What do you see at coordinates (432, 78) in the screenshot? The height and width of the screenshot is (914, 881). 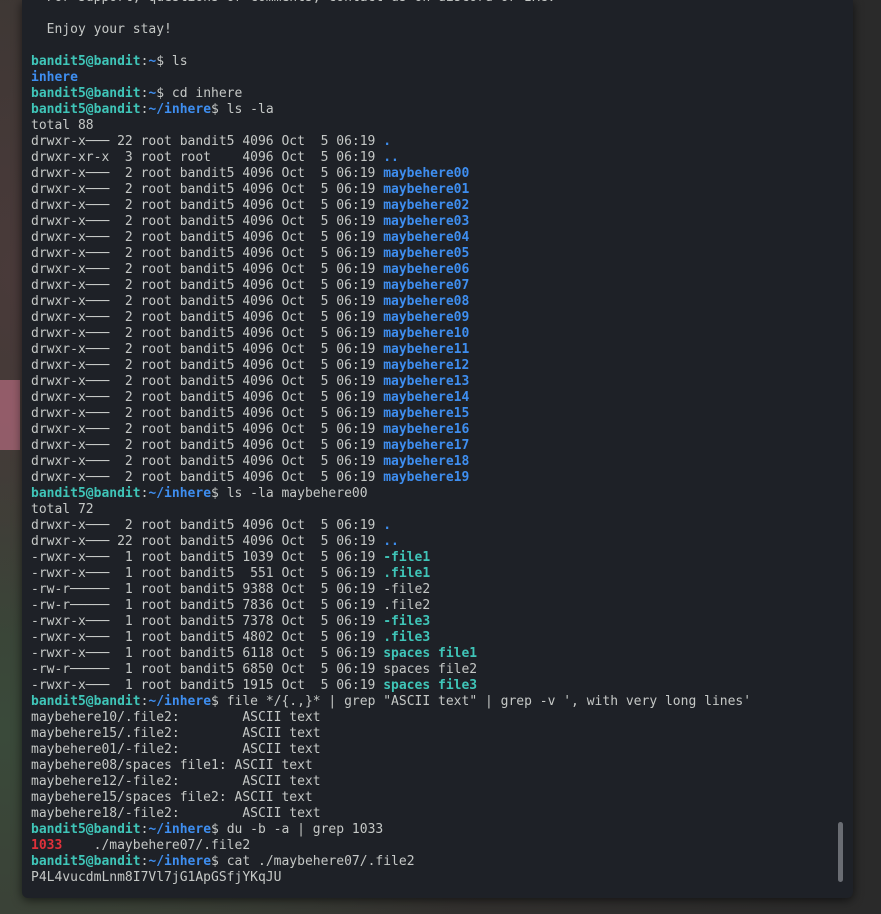 I see `terminal-line: inhere` at bounding box center [432, 78].